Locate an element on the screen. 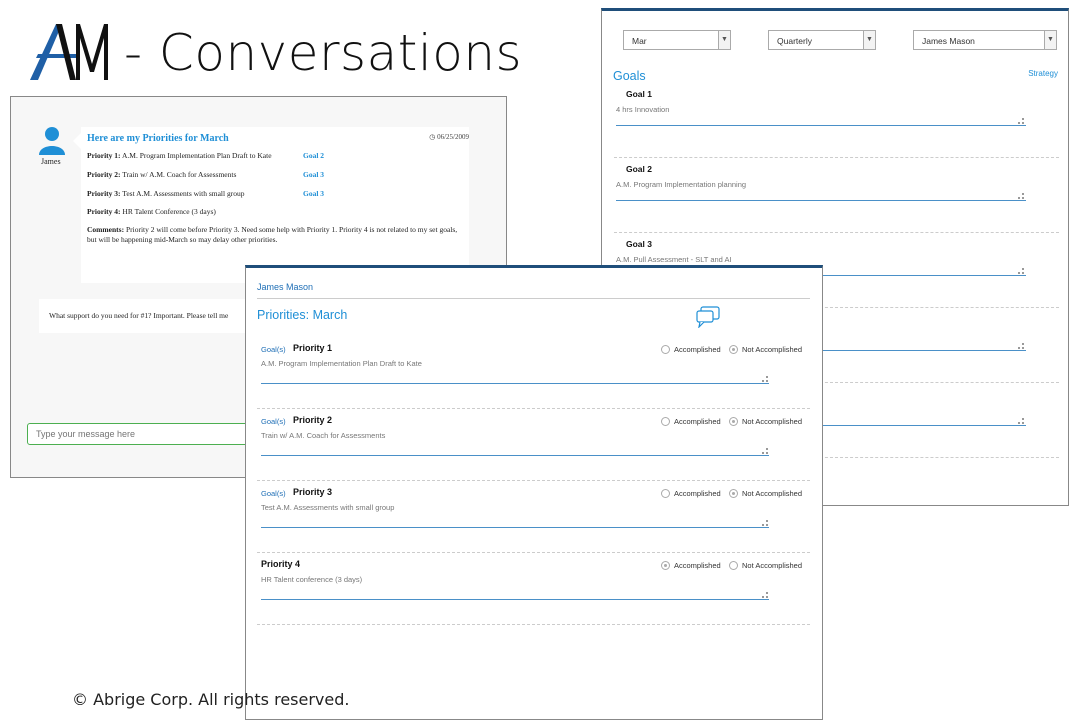 This screenshot has width=1080, height=720. goal-link-3: Goal 3 is located at coordinates (313, 193).